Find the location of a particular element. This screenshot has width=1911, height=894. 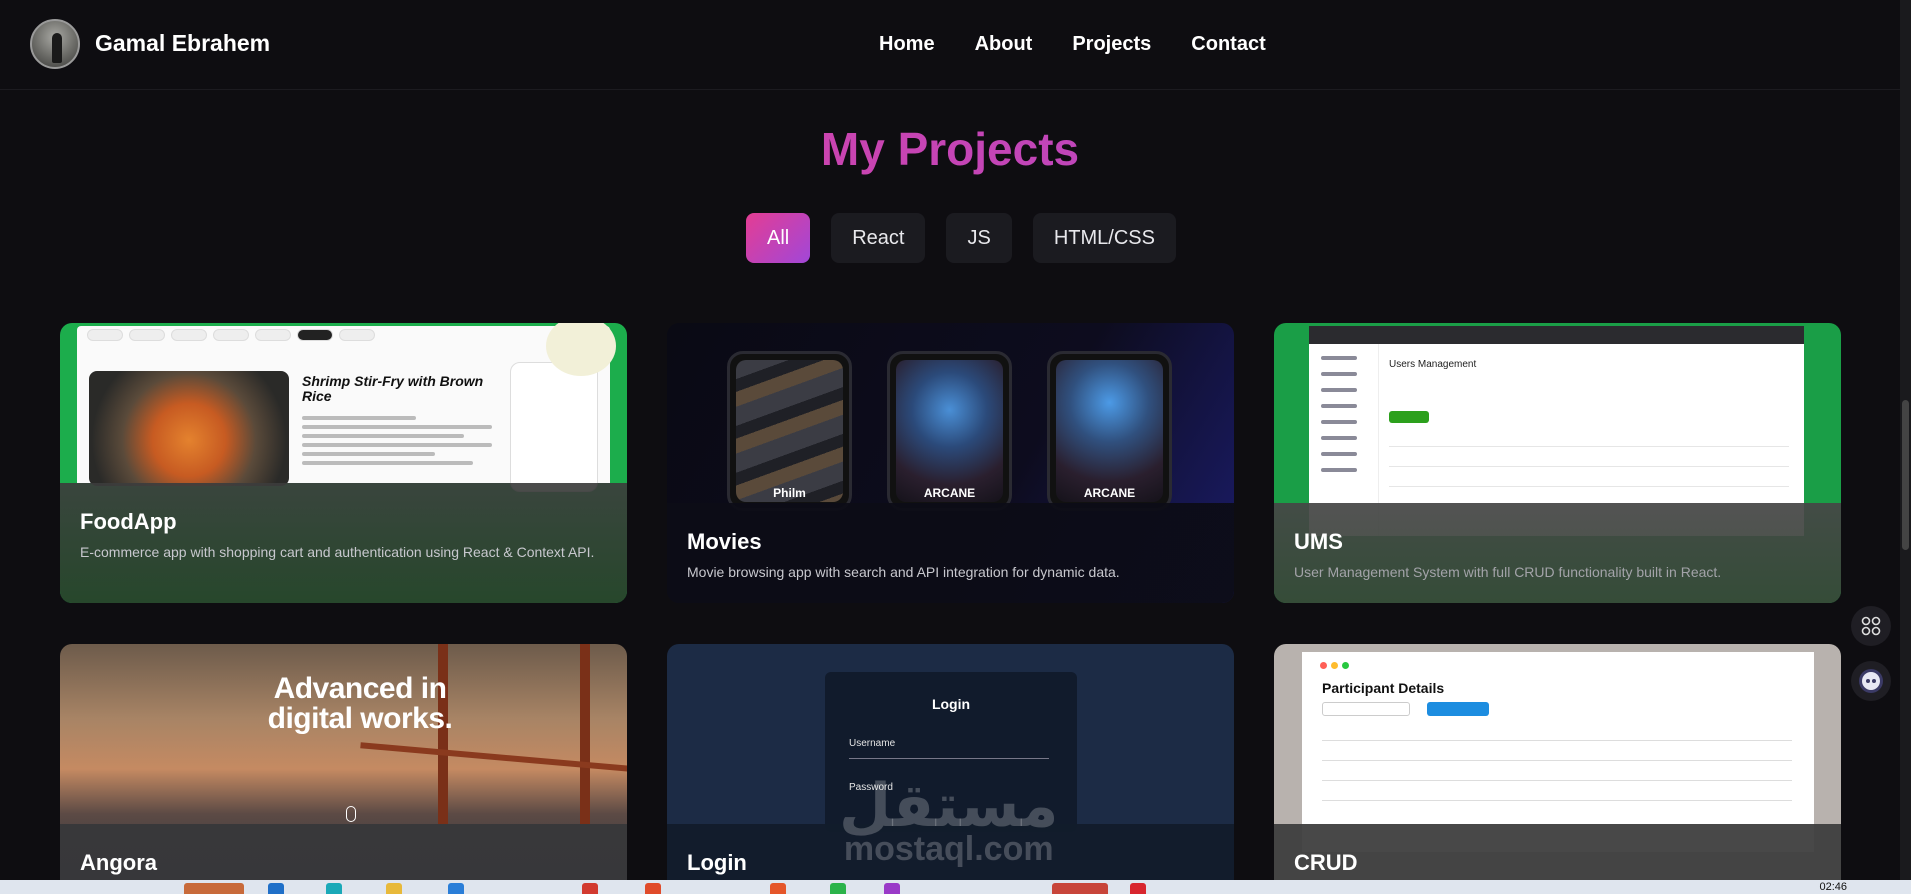

project-preview: Advanced in digital works. is located at coordinates (343, 734).